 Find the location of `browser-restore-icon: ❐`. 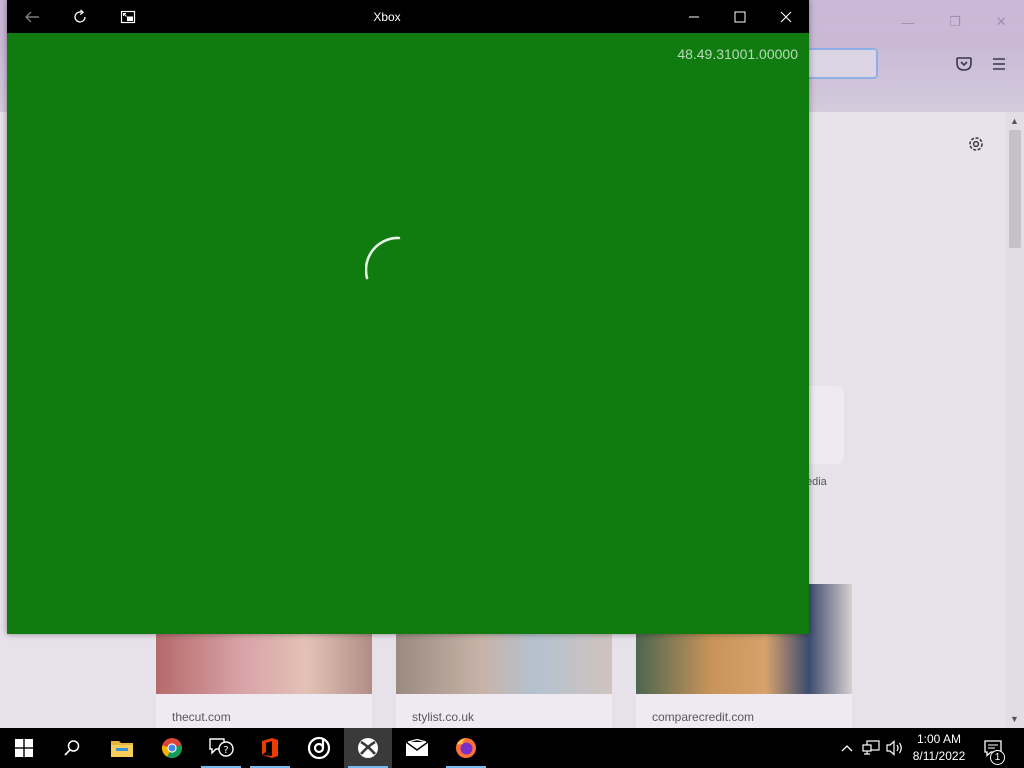

browser-restore-icon: ❐ is located at coordinates (955, 22).